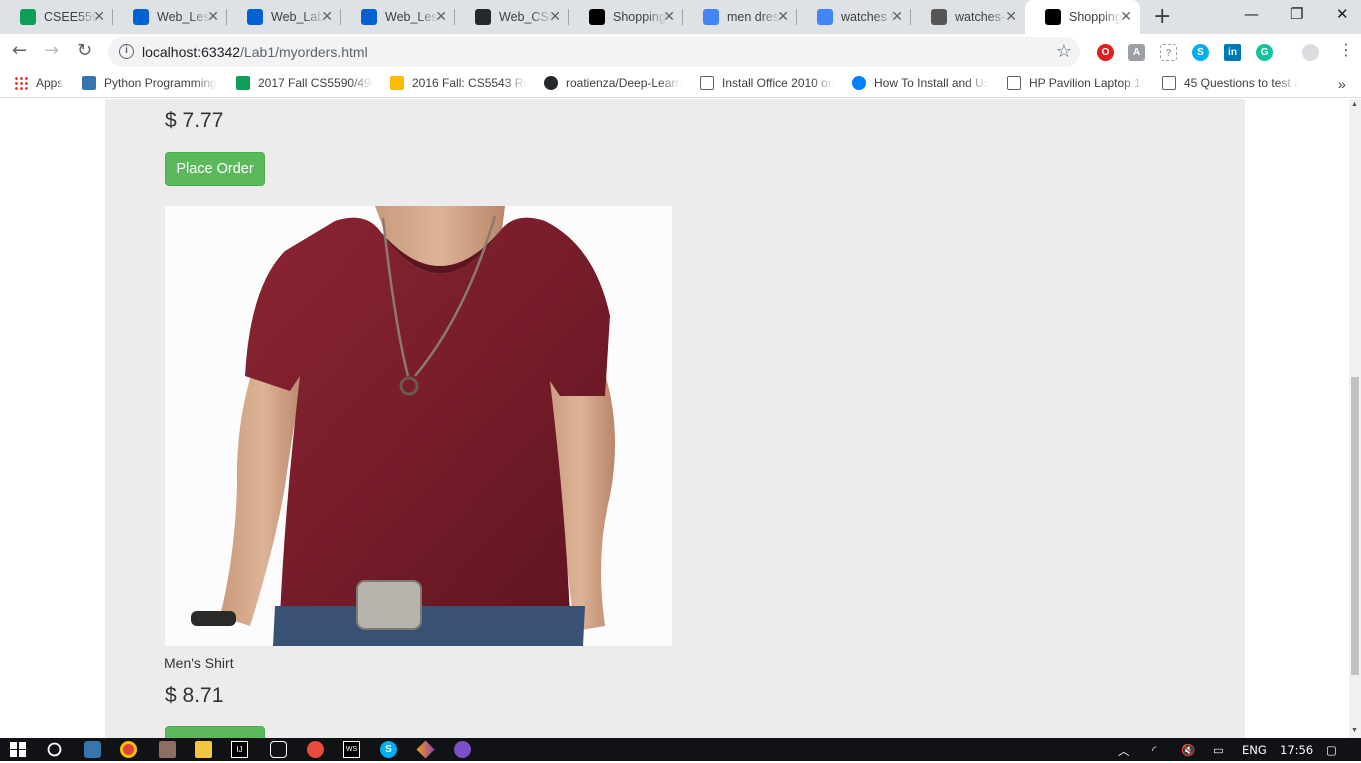  Describe the element at coordinates (54, 749) in the screenshot. I see `cortana-search-icon` at that location.